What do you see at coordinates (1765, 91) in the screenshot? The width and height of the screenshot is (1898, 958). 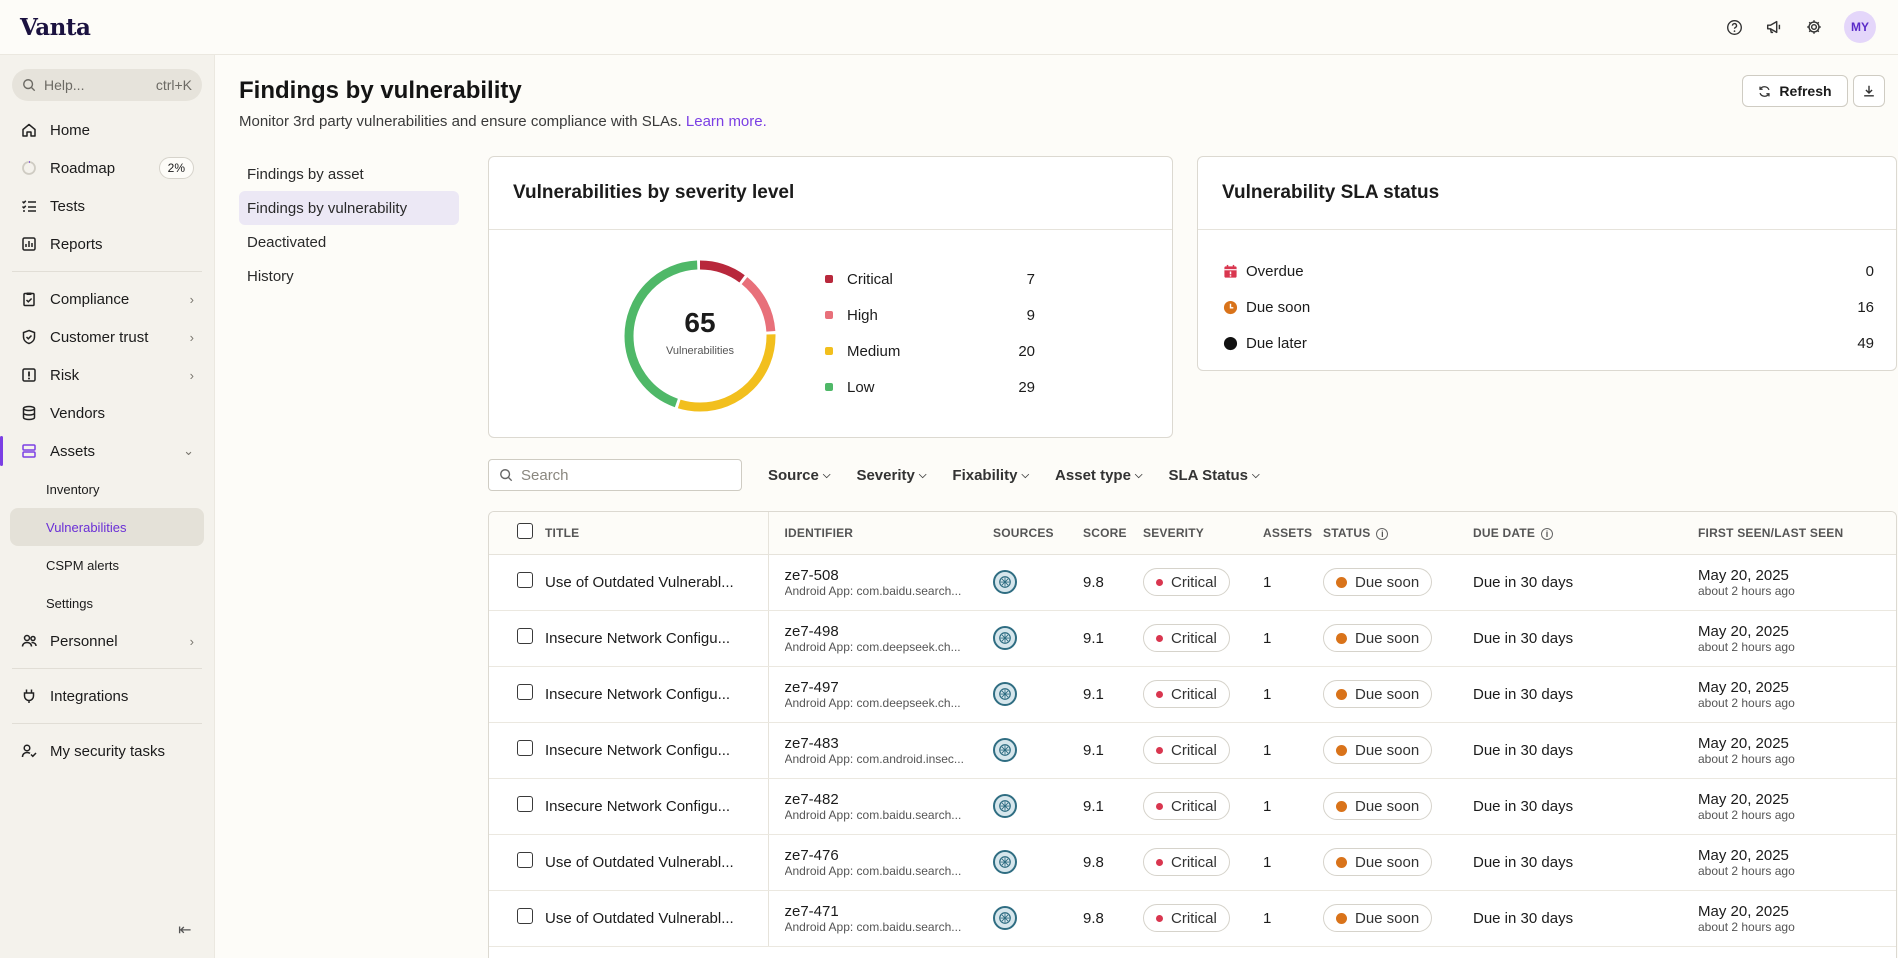 I see `refresh-icon` at bounding box center [1765, 91].